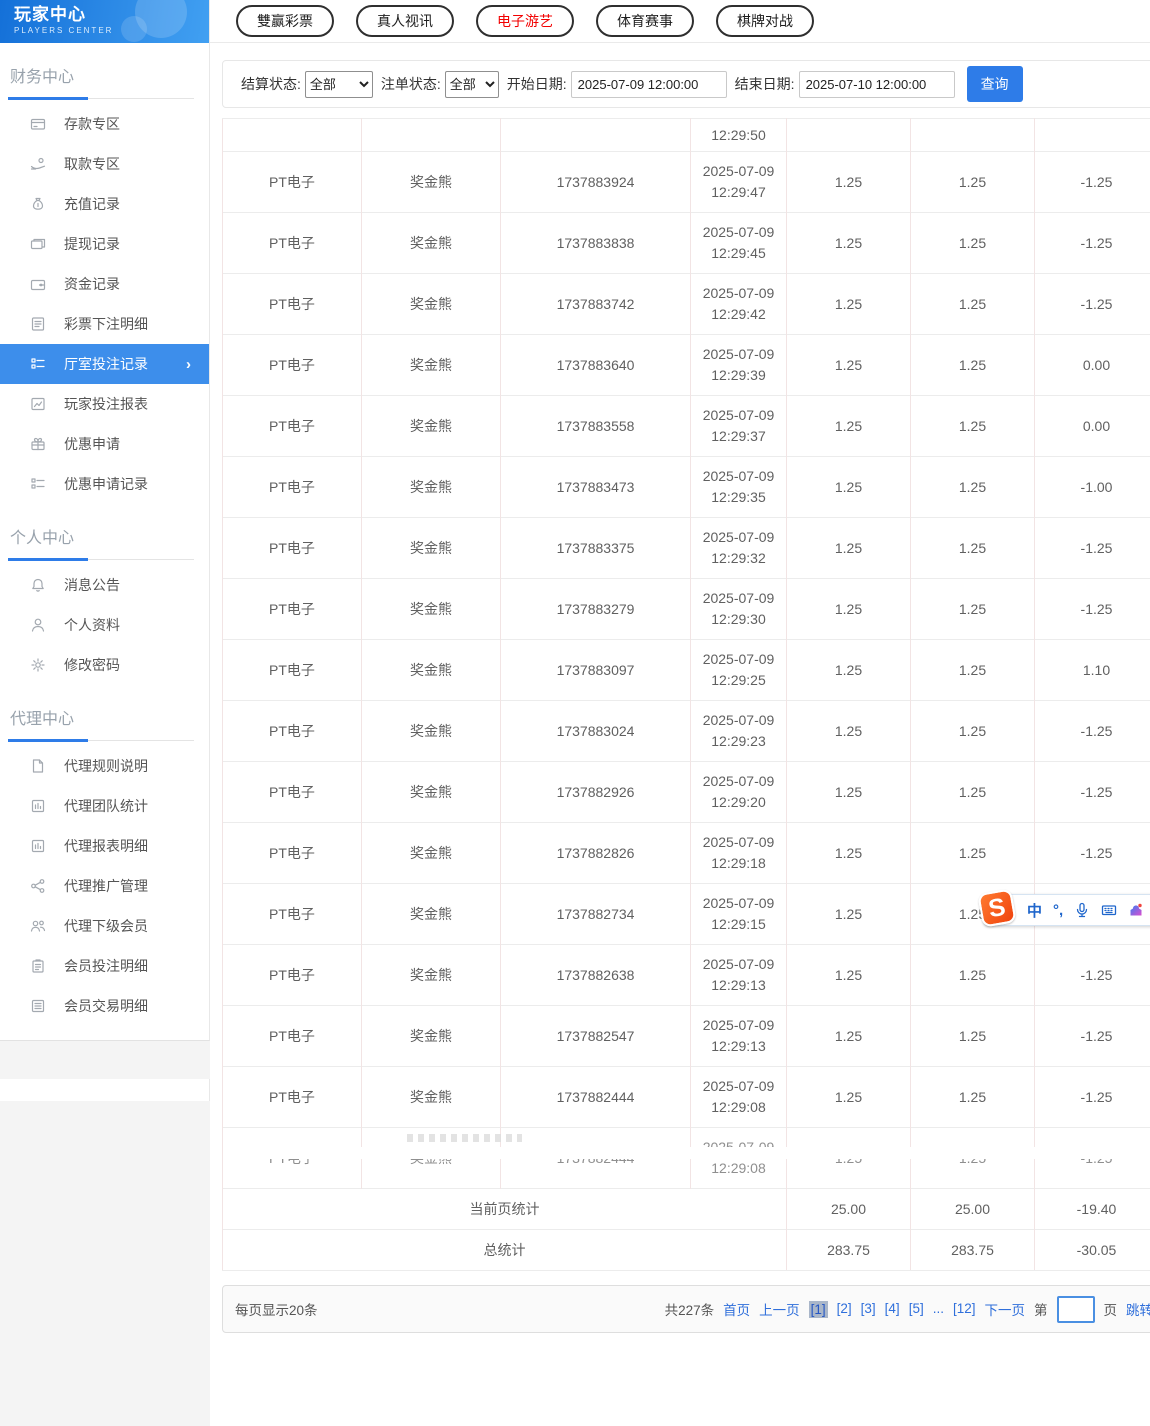  I want to click on skin-icon, so click(1136, 910).